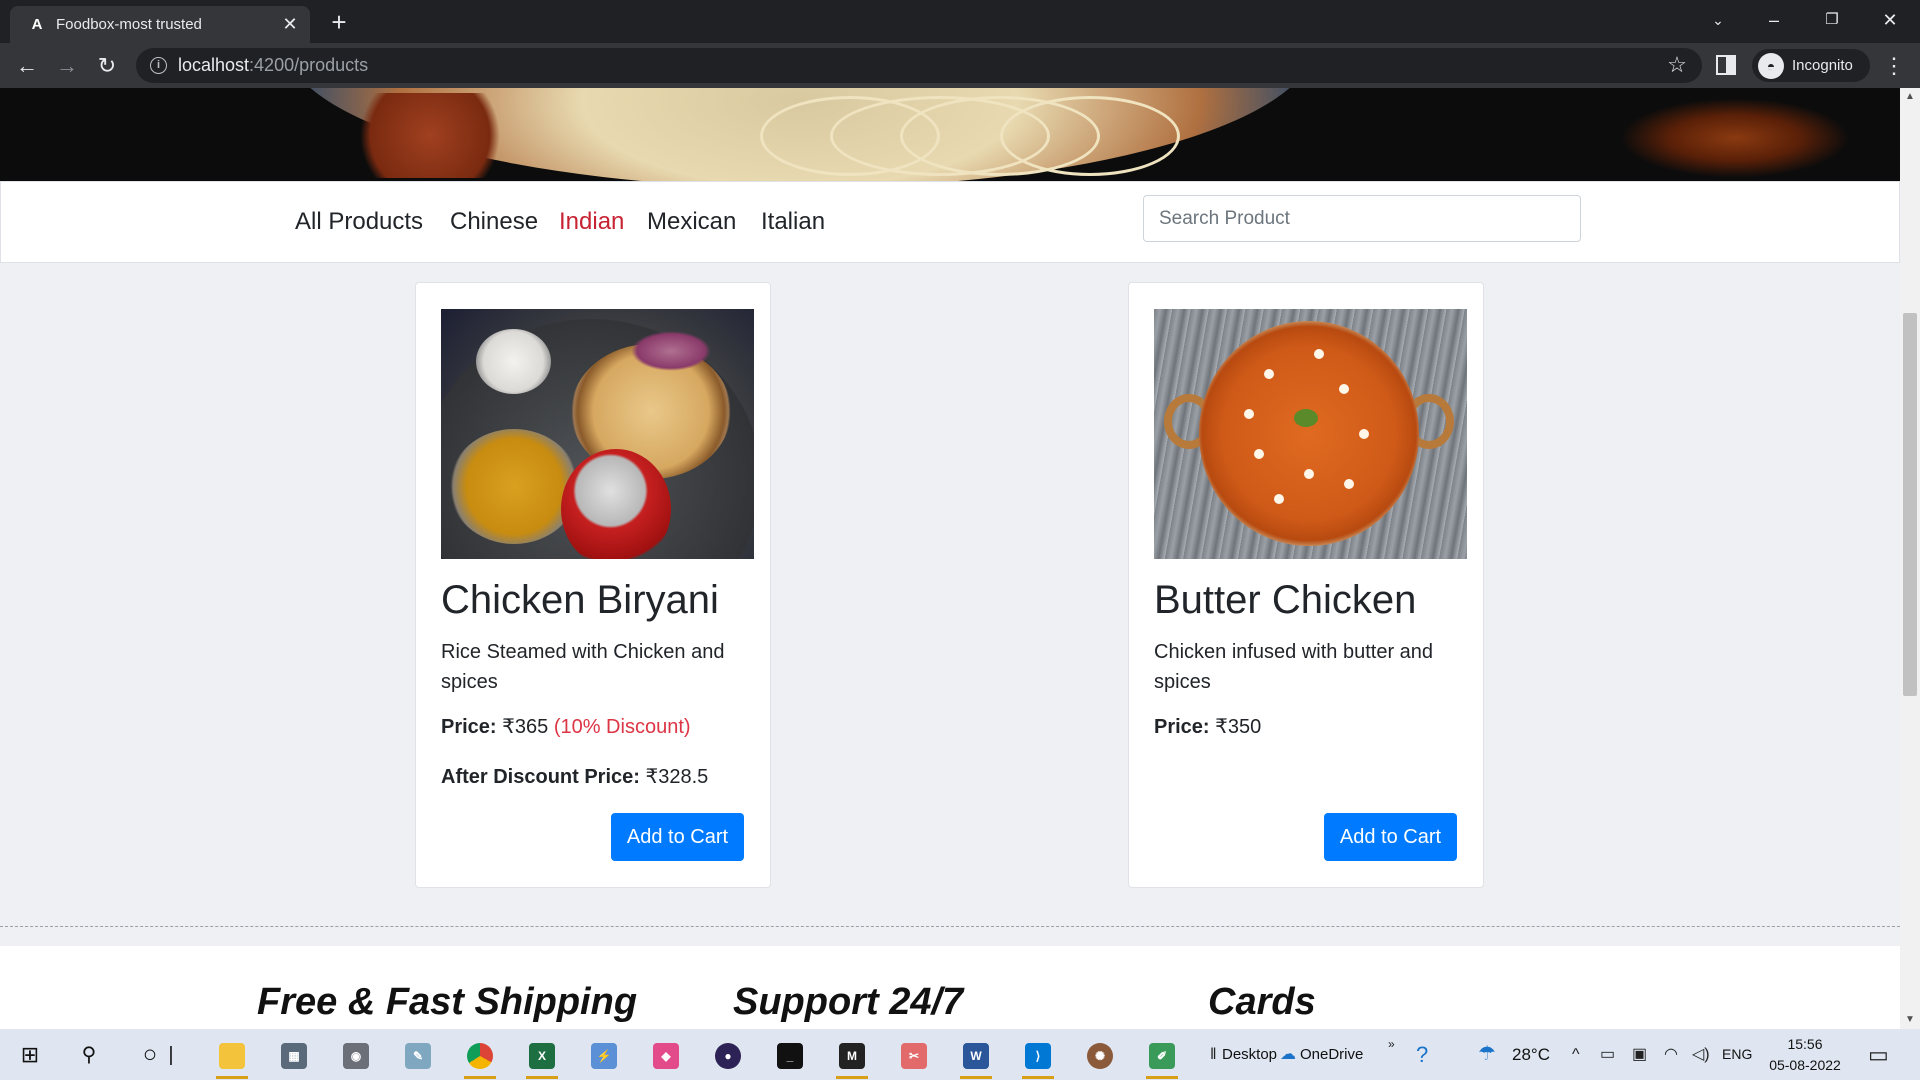 The height and width of the screenshot is (1080, 1920). What do you see at coordinates (480, 1057) in the screenshot?
I see `chrome-icon` at bounding box center [480, 1057].